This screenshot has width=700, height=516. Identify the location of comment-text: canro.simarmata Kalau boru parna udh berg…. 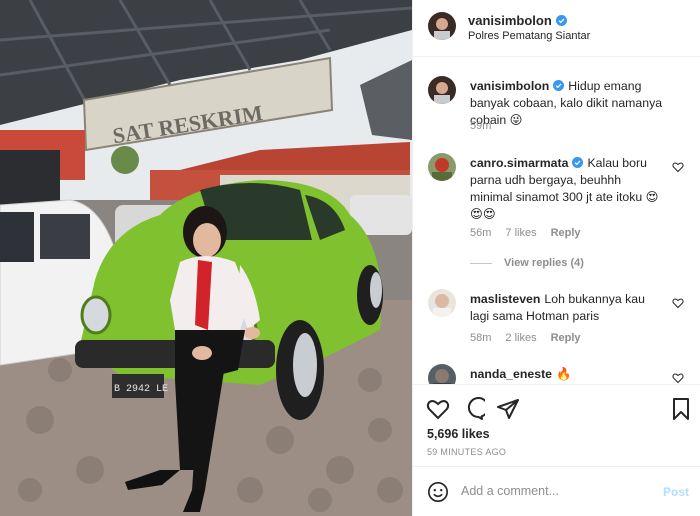
(568, 189).